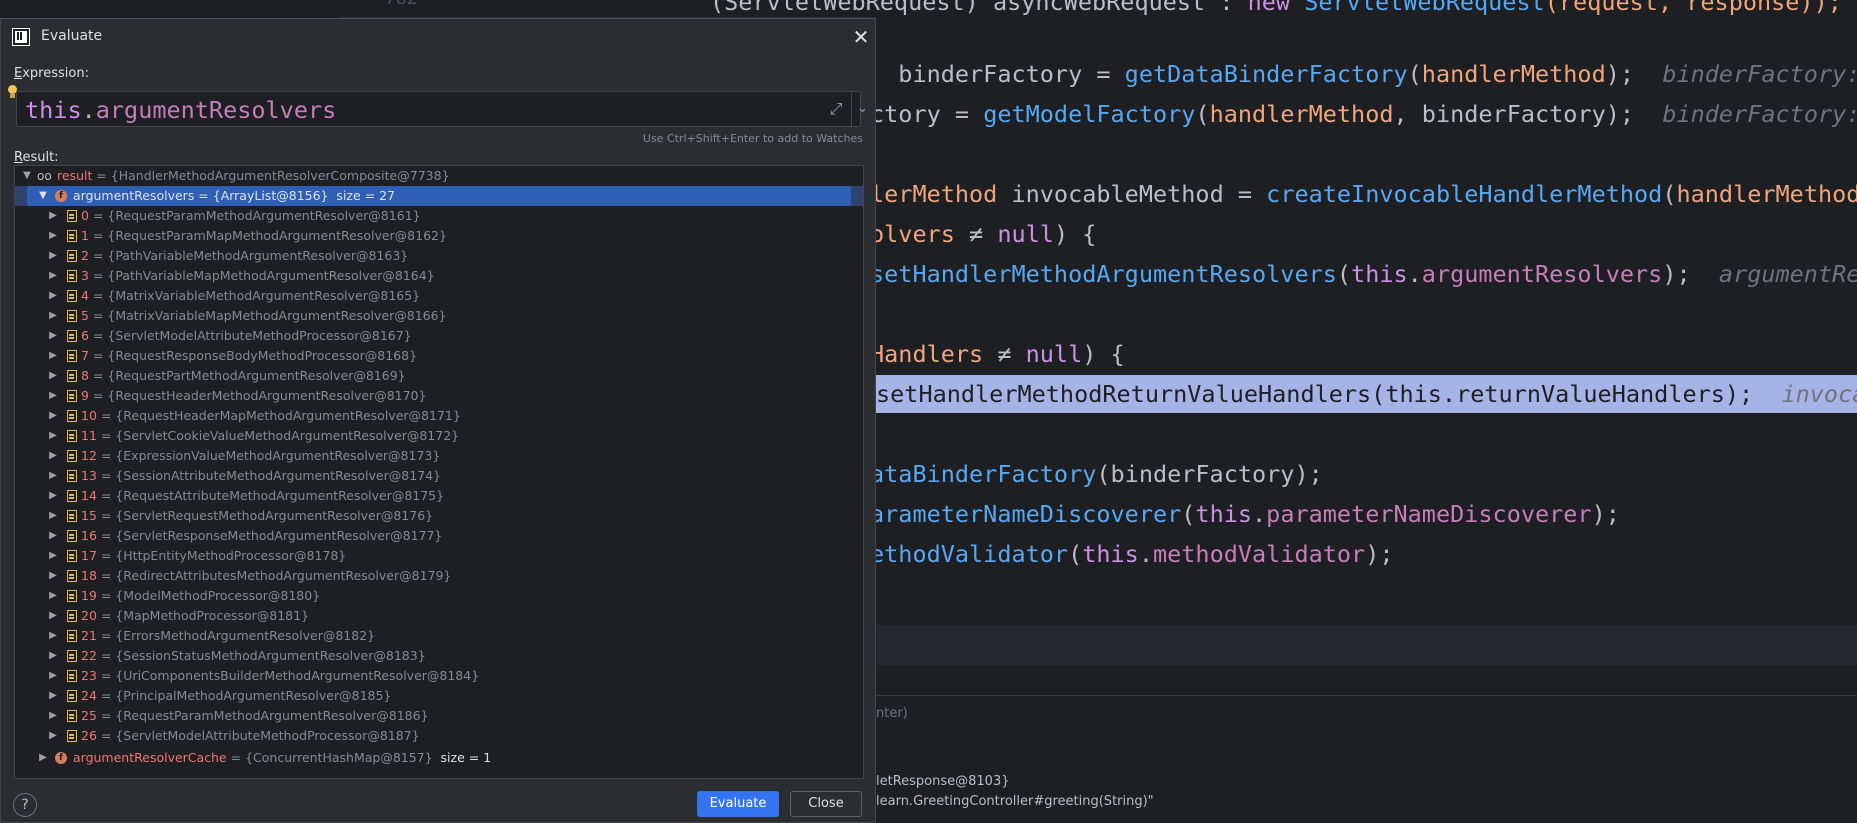 This screenshot has width=1857, height=823. What do you see at coordinates (983, 234) in the screenshot?
I see `code-line: olvers ≠ null) {` at bounding box center [983, 234].